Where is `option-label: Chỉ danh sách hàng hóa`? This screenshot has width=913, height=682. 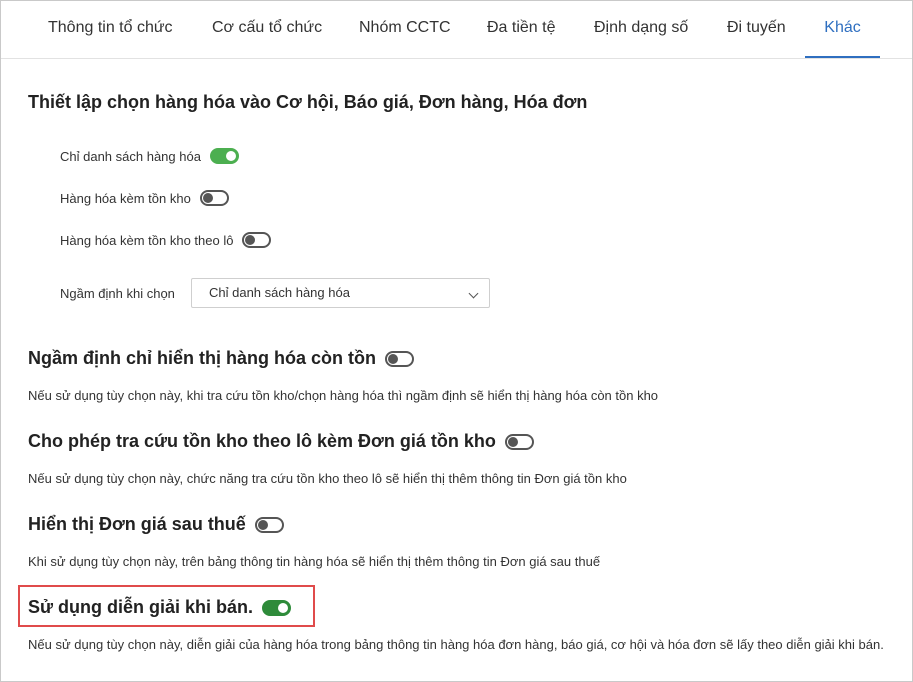 option-label: Chỉ danh sách hàng hóa is located at coordinates (130, 156).